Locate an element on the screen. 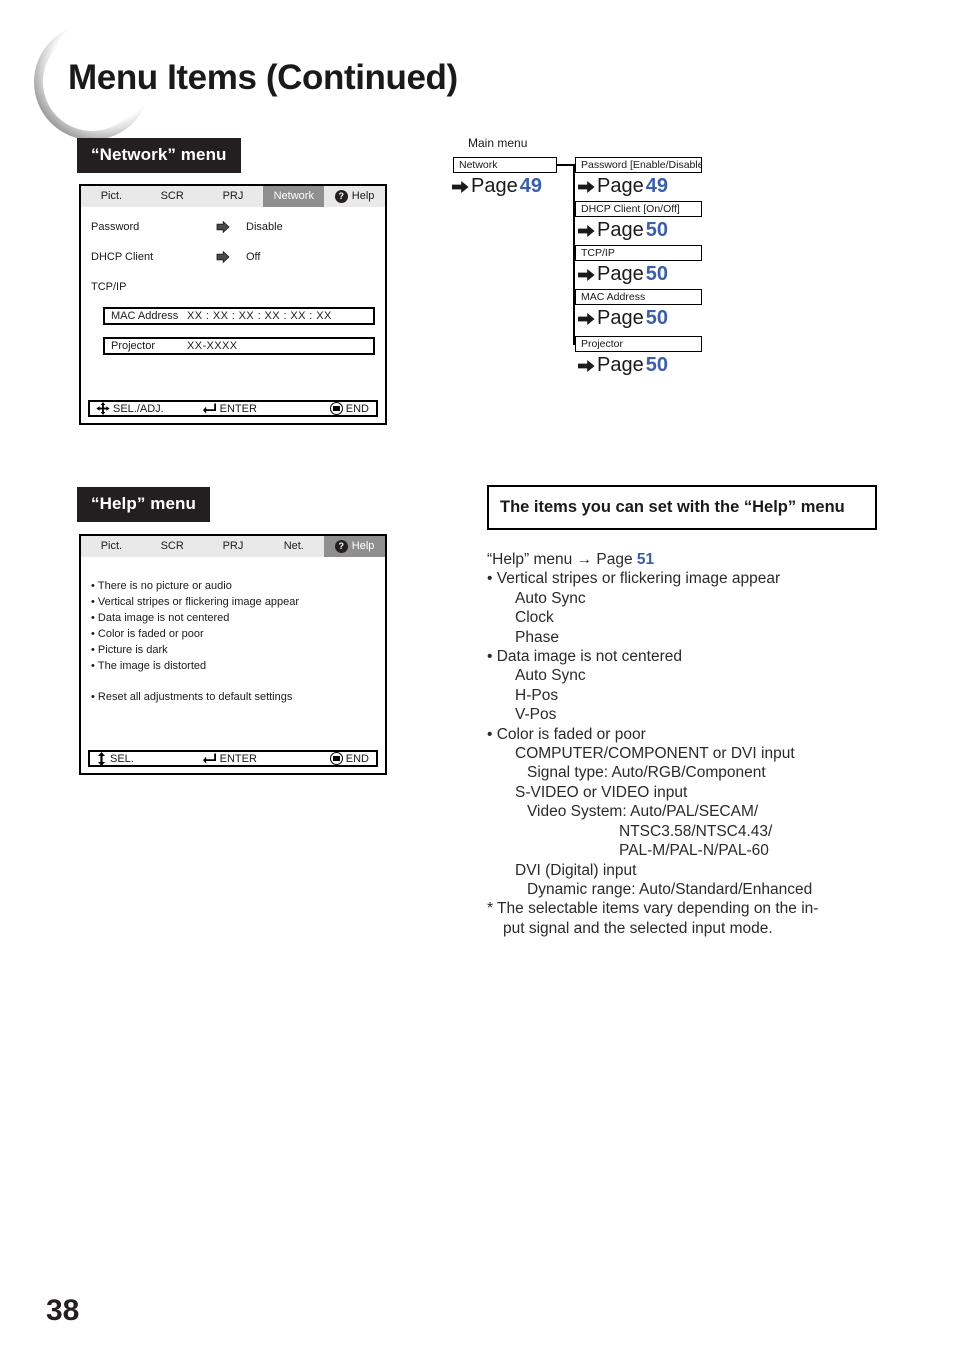 The height and width of the screenshot is (1352, 954). flow-pageref-projector-word: Page is located at coordinates (620, 365).